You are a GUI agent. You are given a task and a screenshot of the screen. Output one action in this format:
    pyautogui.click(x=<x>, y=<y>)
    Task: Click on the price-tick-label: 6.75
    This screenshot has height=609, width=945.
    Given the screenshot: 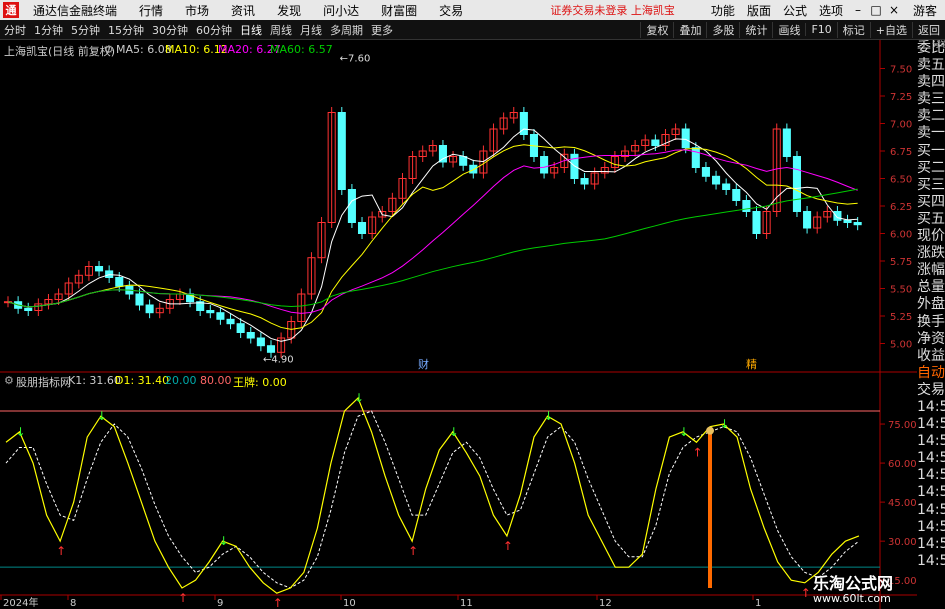 What is the action you would take?
    pyautogui.click(x=901, y=152)
    